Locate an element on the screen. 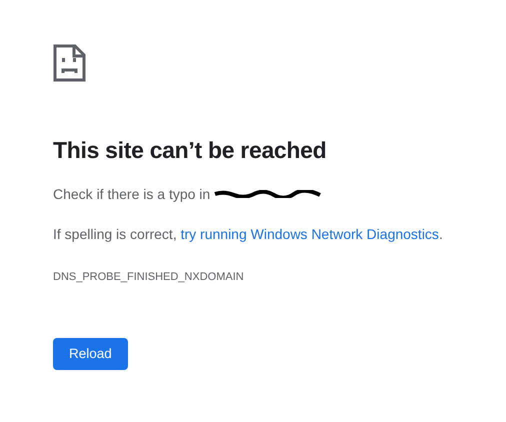 The image size is (506, 422). sad-page-icon is located at coordinates (69, 63).